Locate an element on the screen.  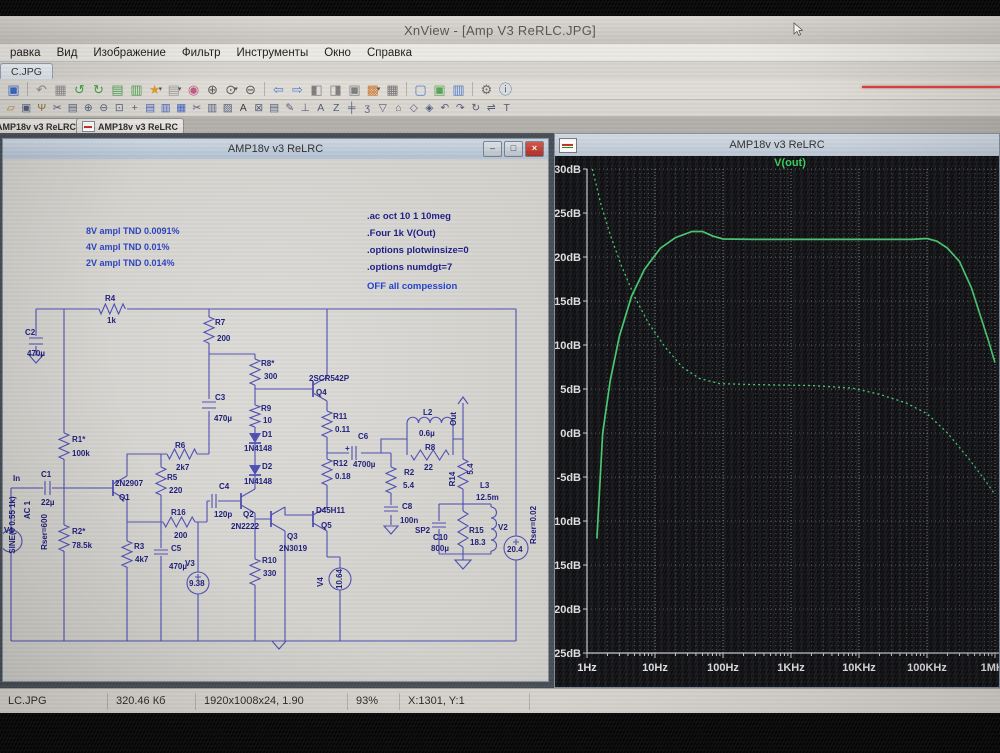
schematic-window-title: AMP18v v3 ReLRC is located at coordinates (275, 149).